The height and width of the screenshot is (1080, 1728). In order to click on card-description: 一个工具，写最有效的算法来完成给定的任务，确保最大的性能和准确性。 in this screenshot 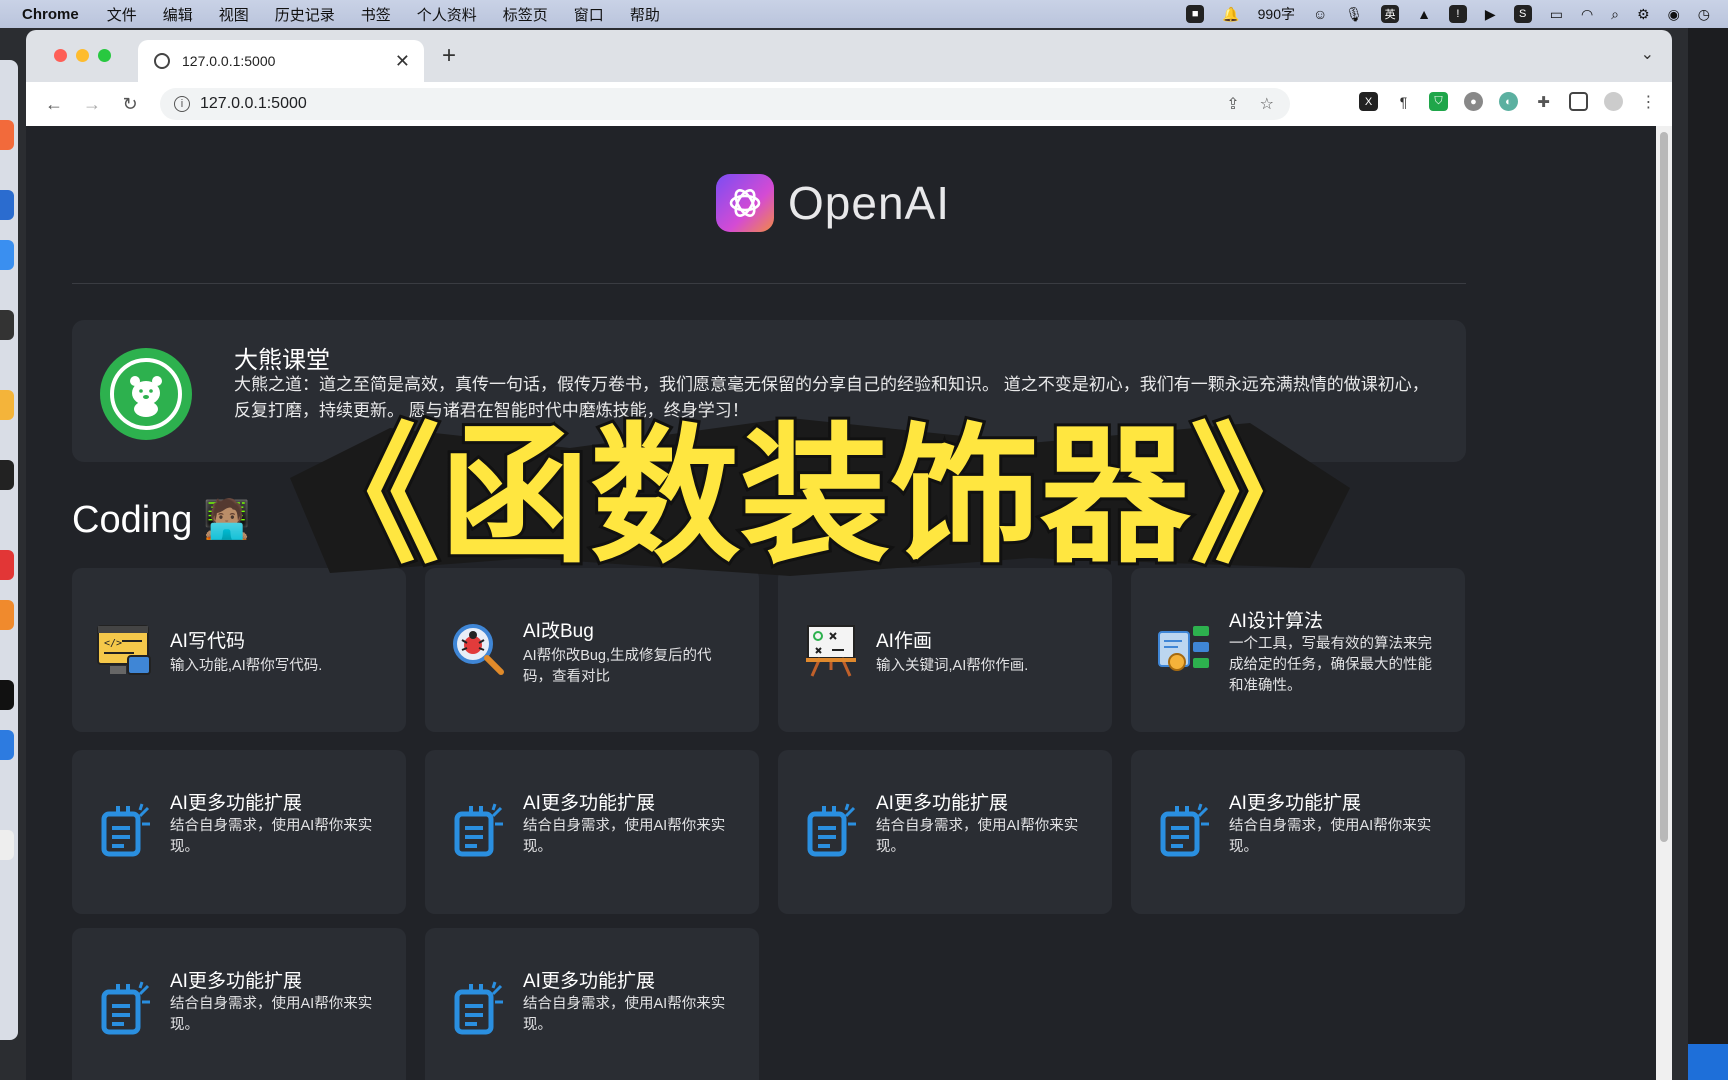, I will do `click(1330, 665)`.